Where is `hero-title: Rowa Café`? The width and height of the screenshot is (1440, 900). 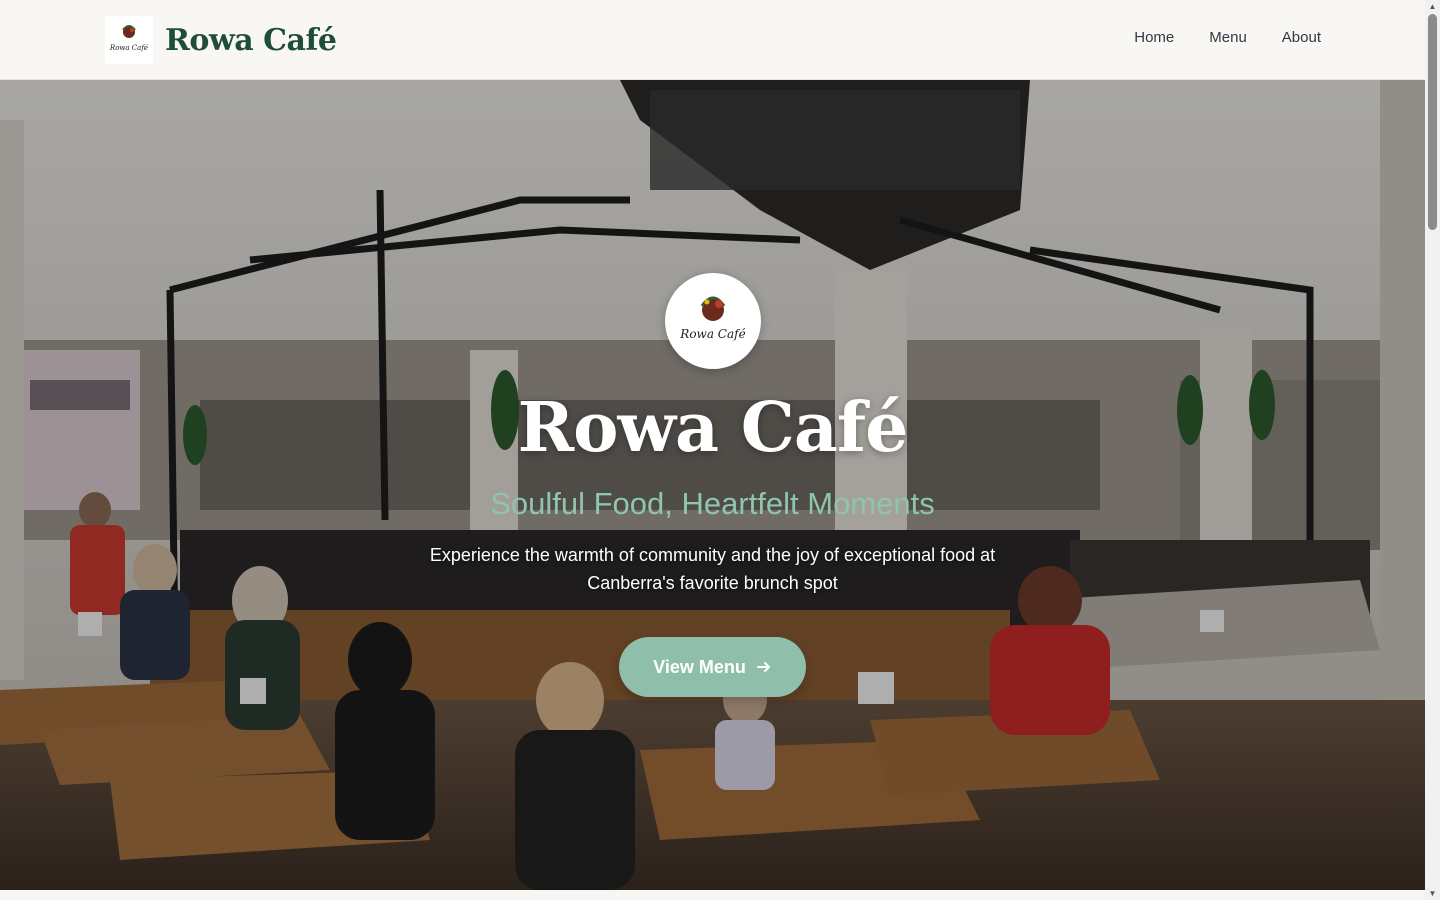 hero-title: Rowa Café is located at coordinates (713, 428).